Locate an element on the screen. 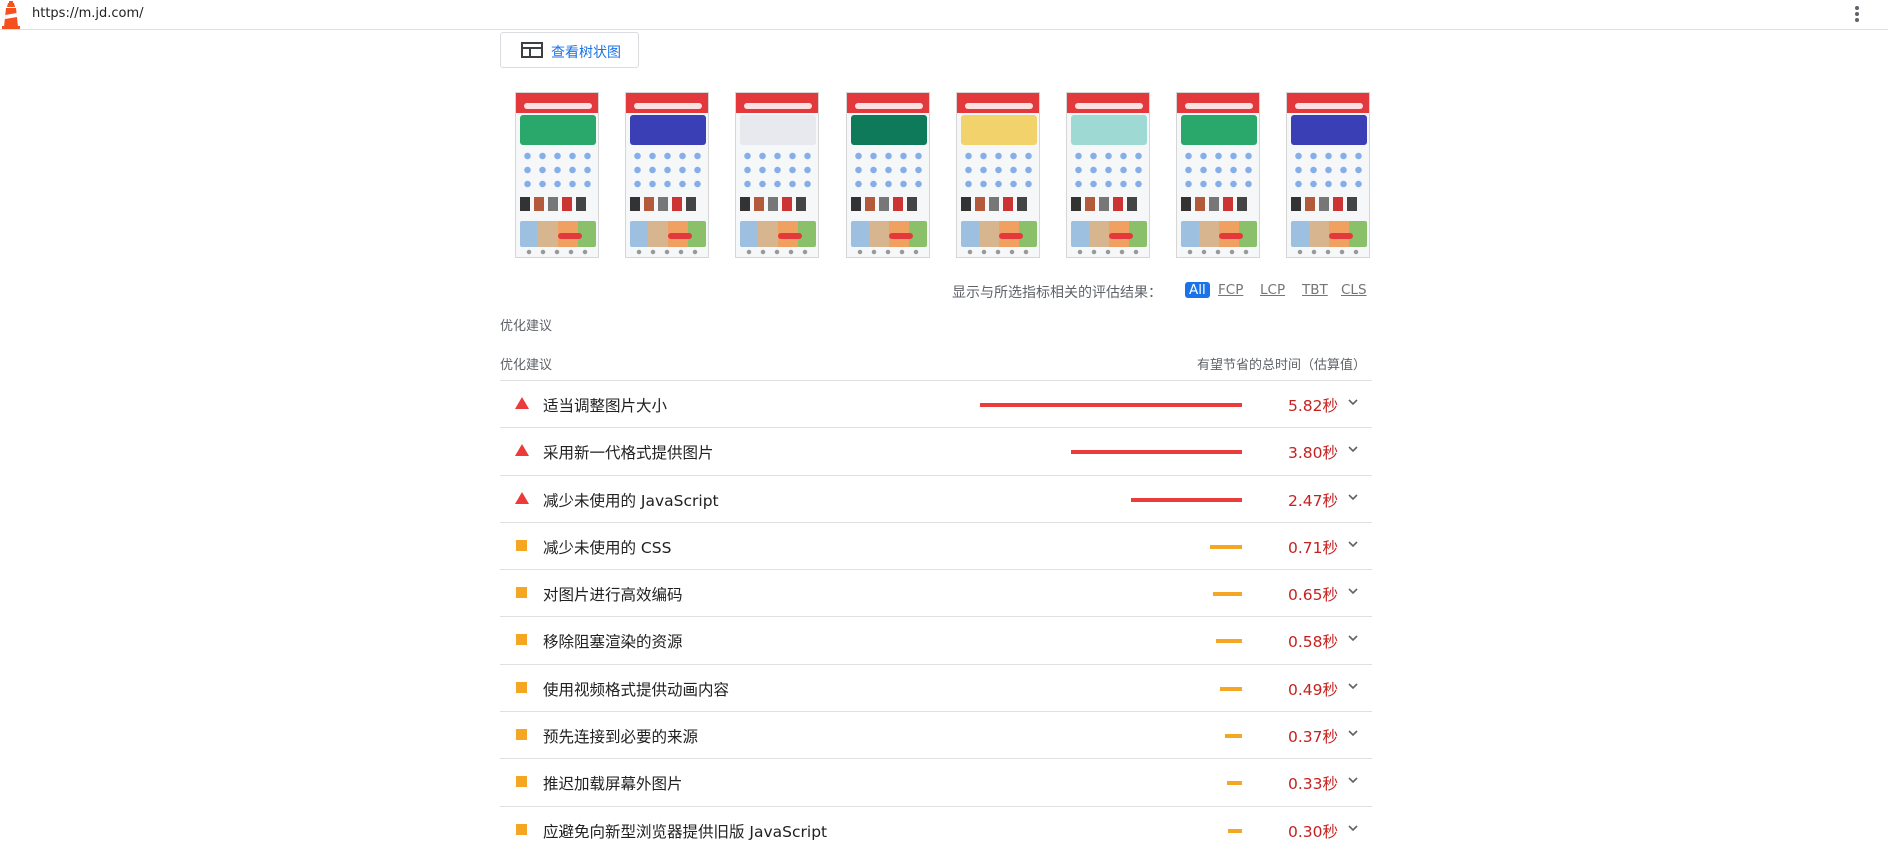 Image resolution: width=1888 pixels, height=853 pixels. audit-row: 预先连接到必要的来源 0.37秒 is located at coordinates (936, 734).